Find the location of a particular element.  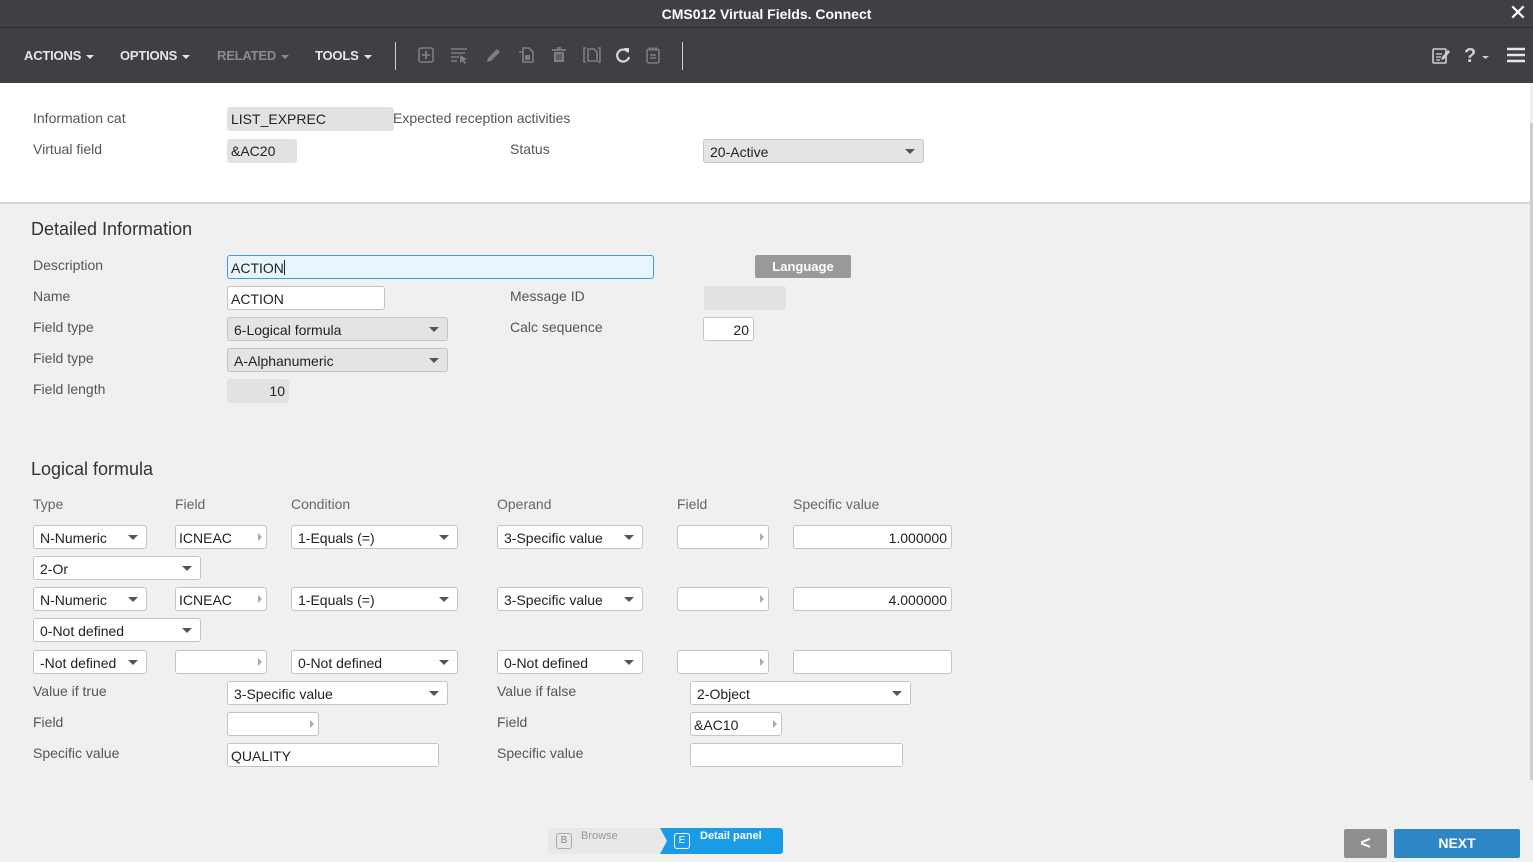

row3-type-select: -Not defined is located at coordinates (90, 662).